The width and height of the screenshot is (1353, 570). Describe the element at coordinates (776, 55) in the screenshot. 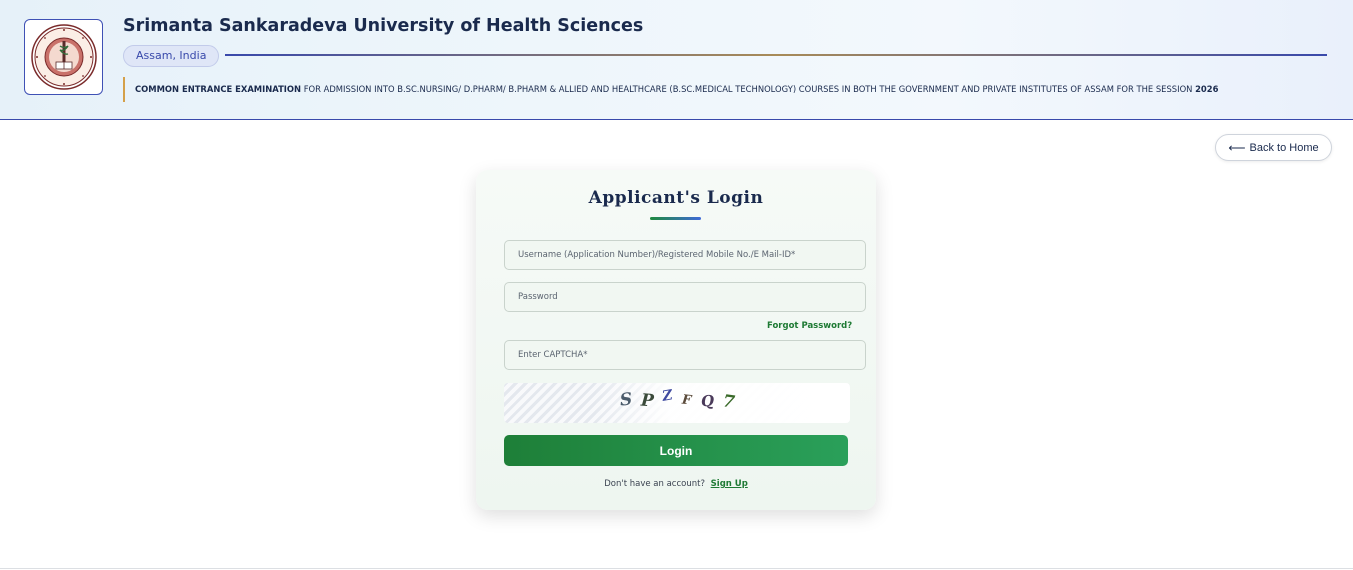

I see `header-divider` at that location.